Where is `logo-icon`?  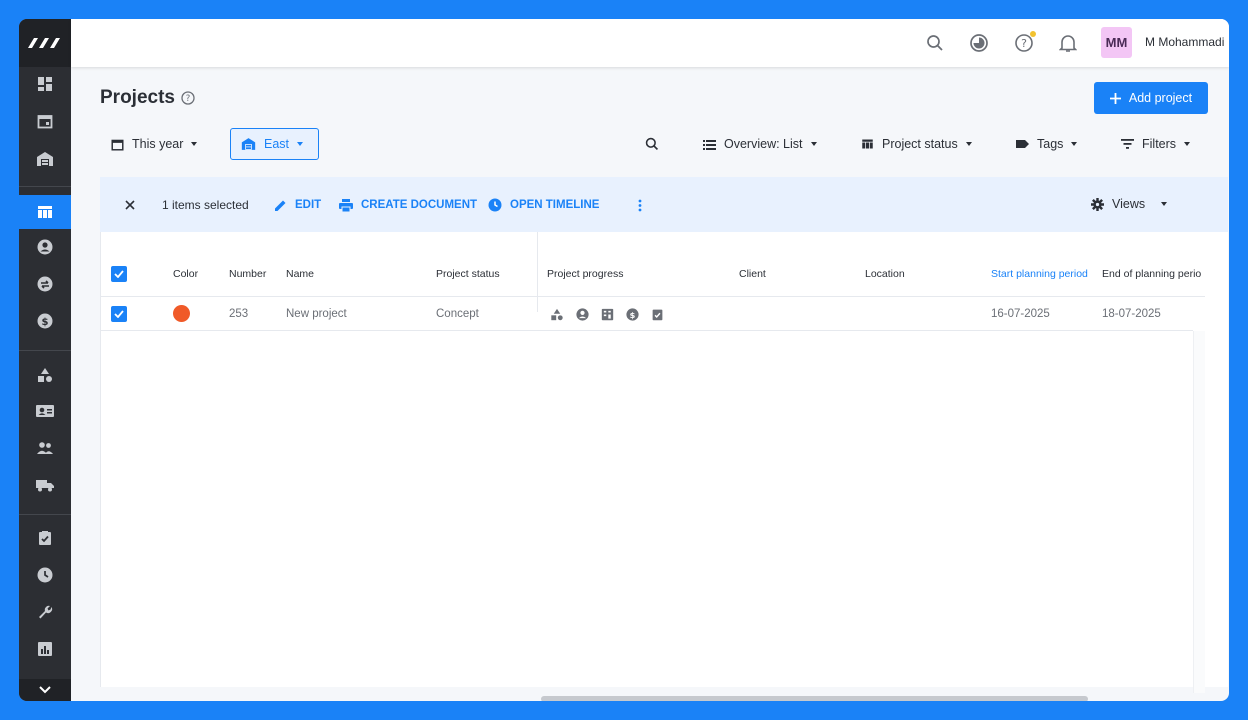 logo-icon is located at coordinates (44, 43).